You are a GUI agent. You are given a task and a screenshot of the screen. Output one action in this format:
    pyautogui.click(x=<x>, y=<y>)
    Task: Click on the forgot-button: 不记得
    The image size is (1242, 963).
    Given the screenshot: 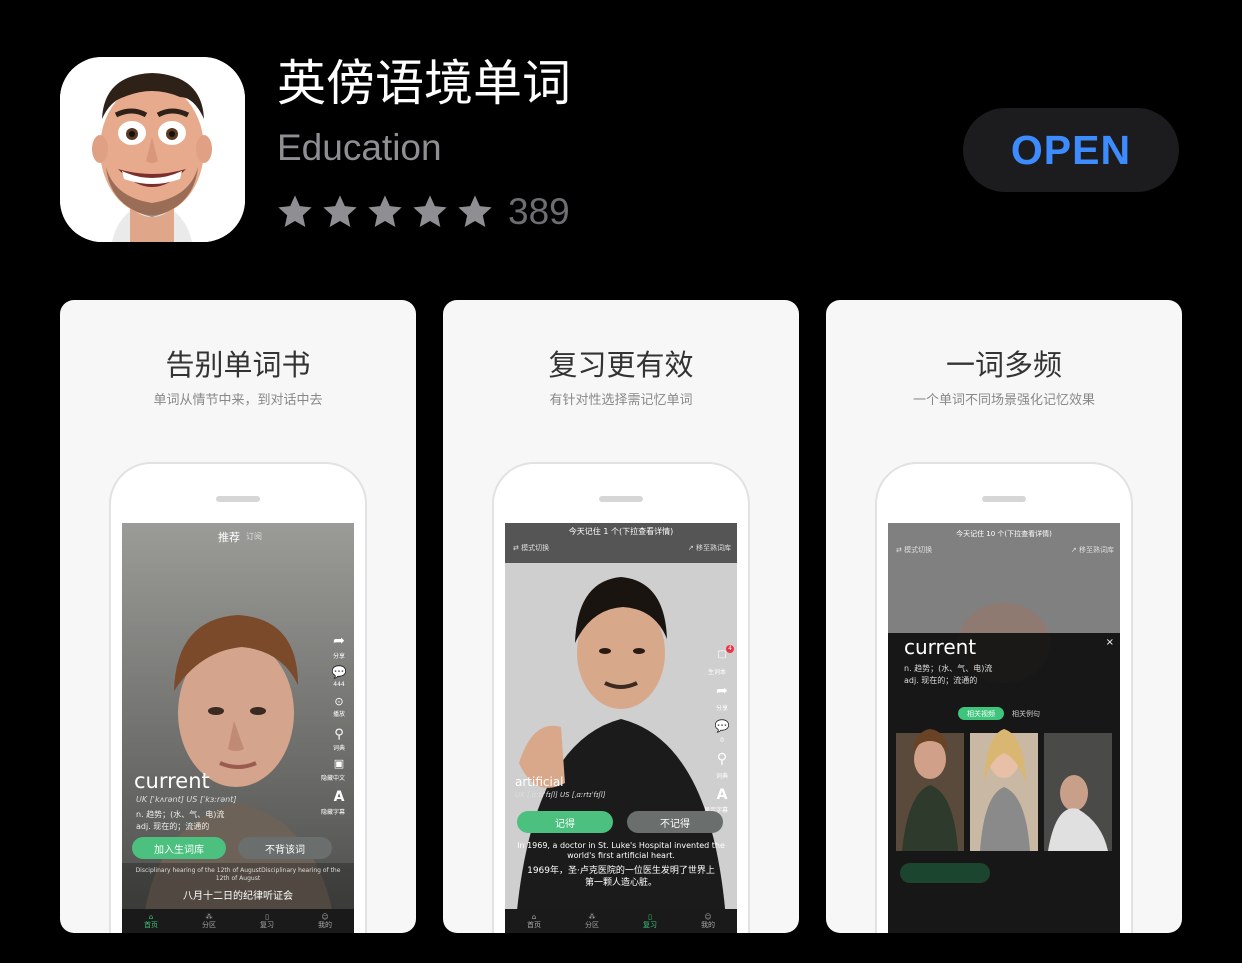 What is the action you would take?
    pyautogui.click(x=675, y=822)
    